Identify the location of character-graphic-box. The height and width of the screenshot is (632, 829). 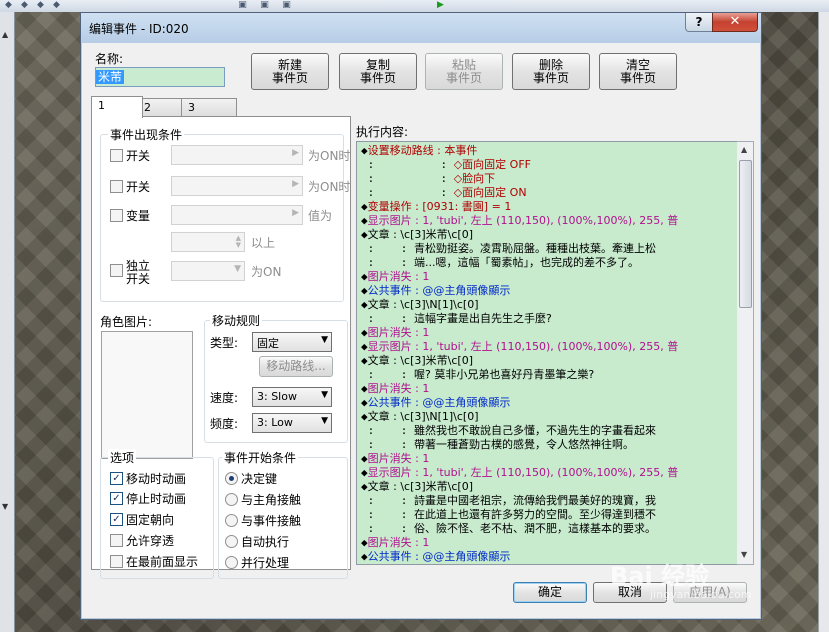
(147, 395).